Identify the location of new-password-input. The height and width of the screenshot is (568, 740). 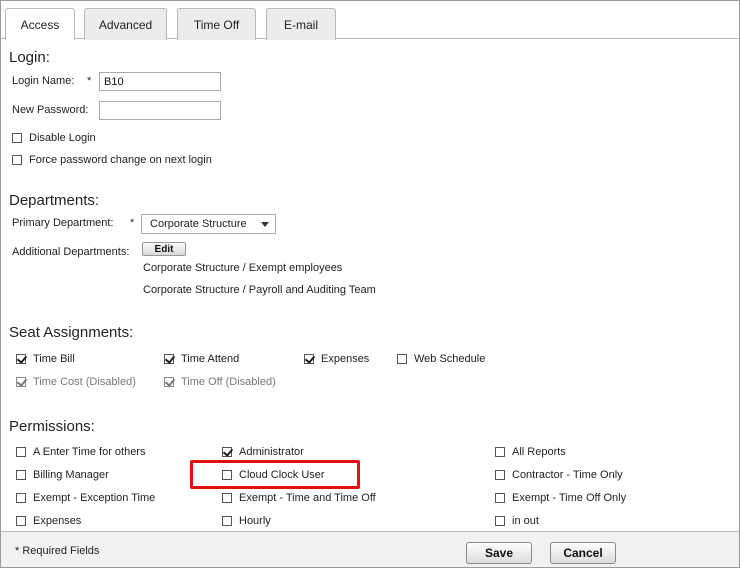
(160, 110).